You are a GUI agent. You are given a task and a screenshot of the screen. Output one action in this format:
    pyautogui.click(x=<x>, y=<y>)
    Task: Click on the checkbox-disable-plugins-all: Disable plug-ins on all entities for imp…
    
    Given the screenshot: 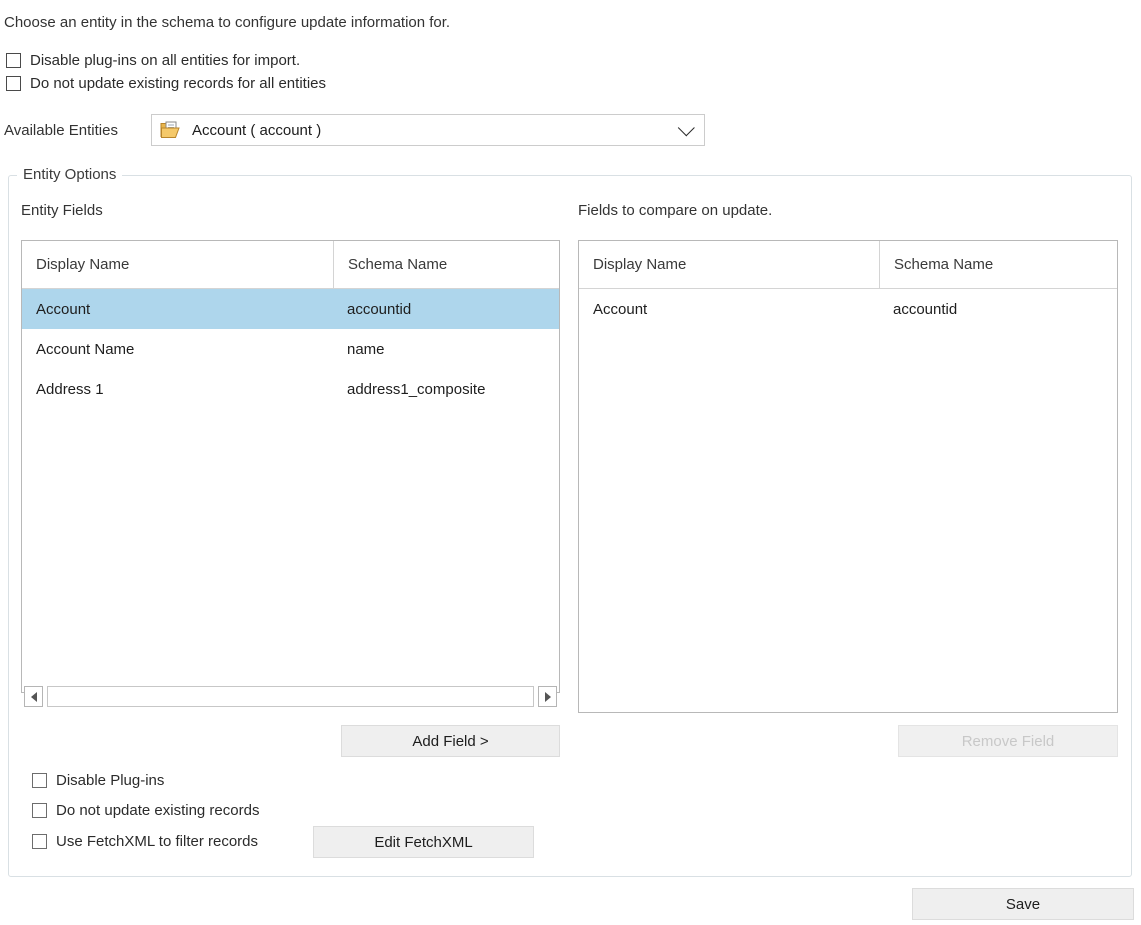 What is the action you would take?
    pyautogui.click(x=153, y=60)
    